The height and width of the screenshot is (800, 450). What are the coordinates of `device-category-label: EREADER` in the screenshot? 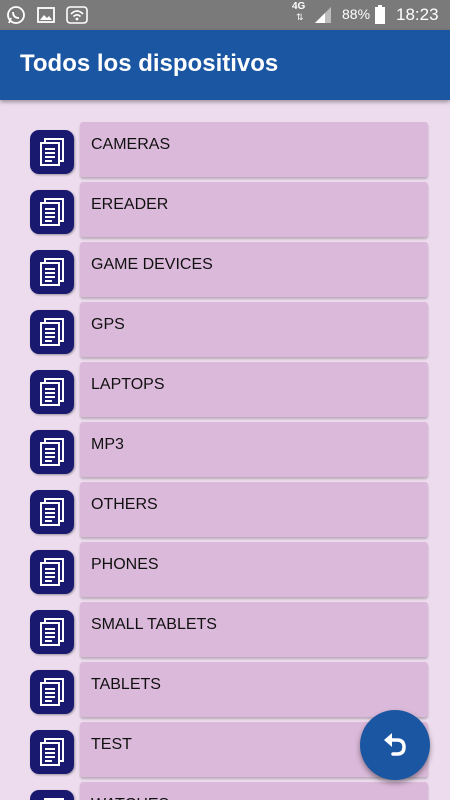 It's located at (130, 204).